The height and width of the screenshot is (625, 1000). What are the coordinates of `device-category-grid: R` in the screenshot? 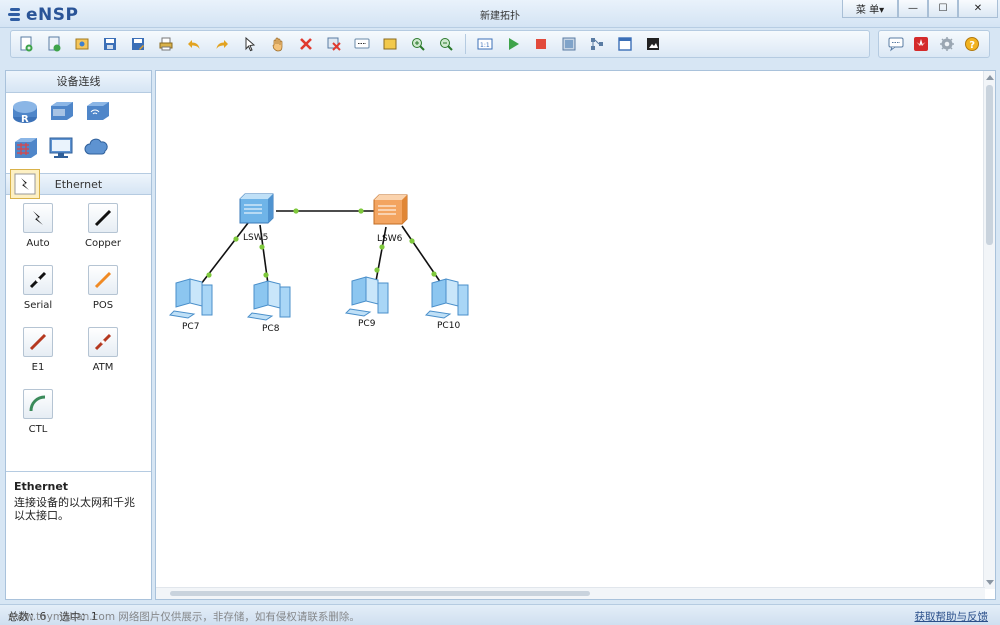 It's located at (78, 146).